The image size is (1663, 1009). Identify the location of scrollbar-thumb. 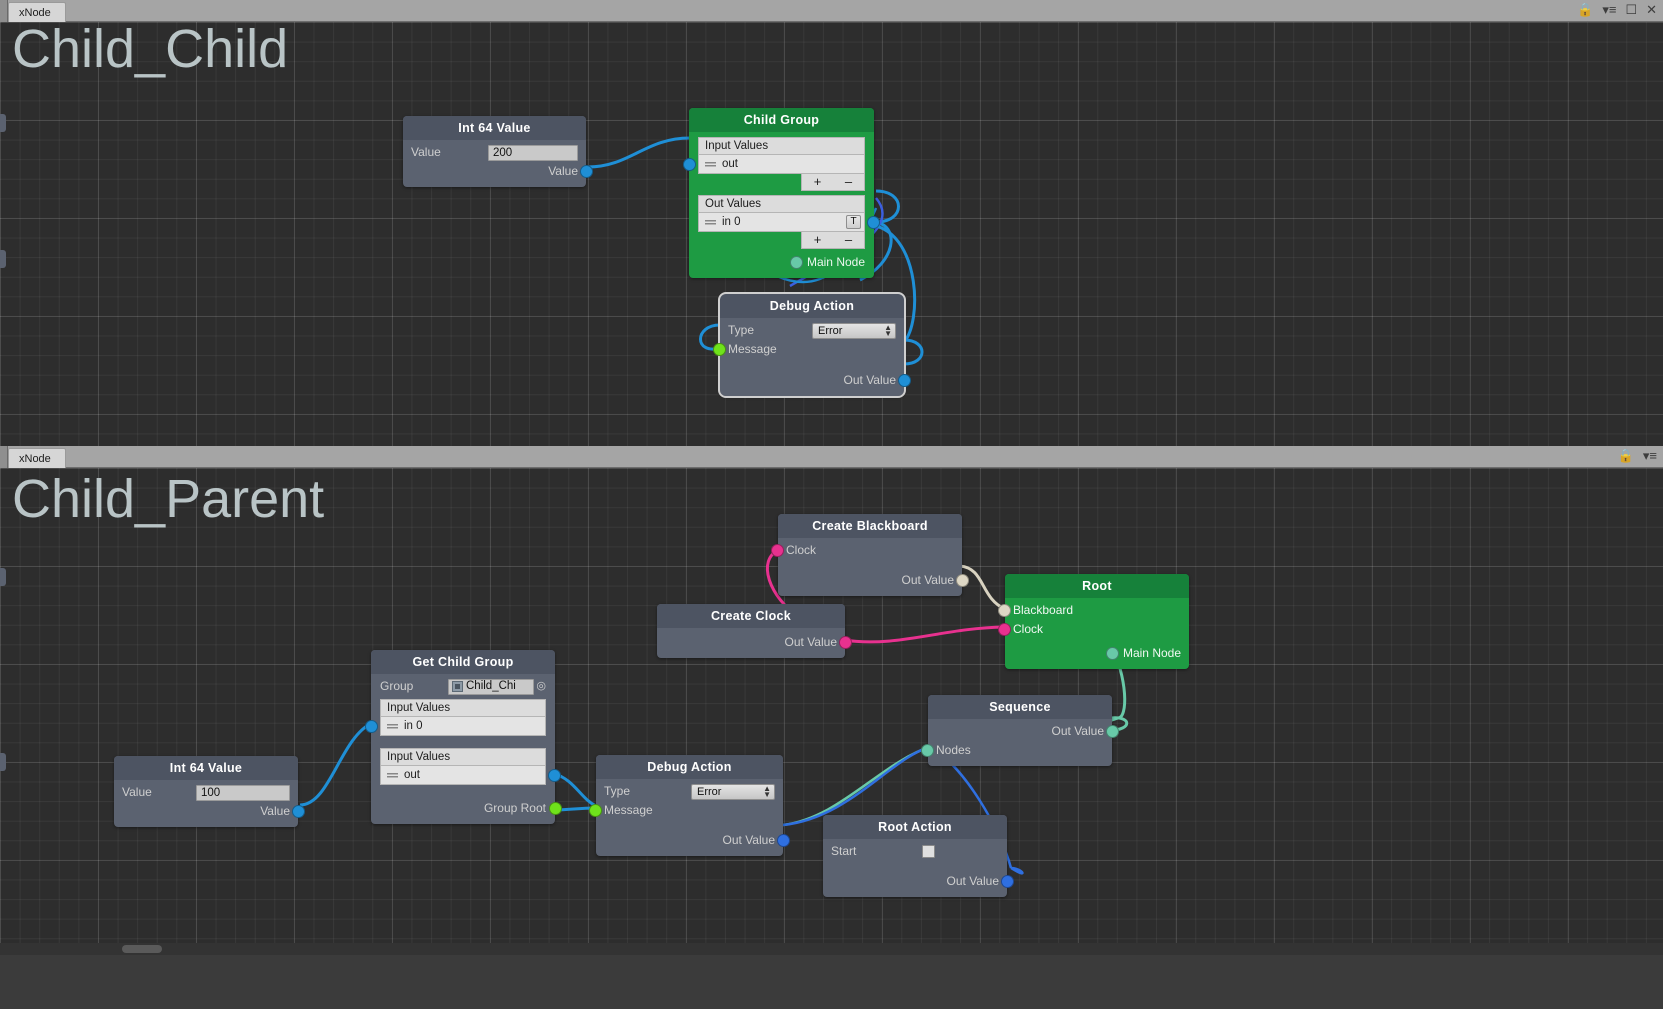
(142, 949).